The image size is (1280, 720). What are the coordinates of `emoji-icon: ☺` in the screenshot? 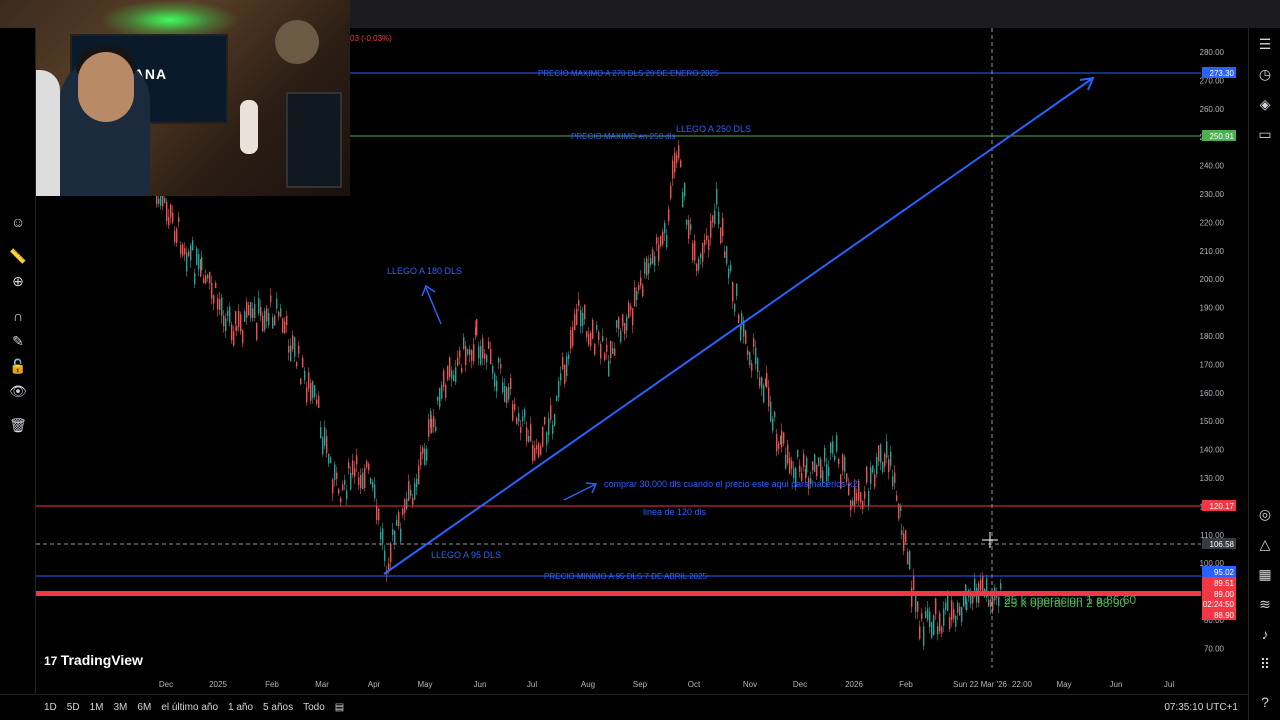 It's located at (18, 222).